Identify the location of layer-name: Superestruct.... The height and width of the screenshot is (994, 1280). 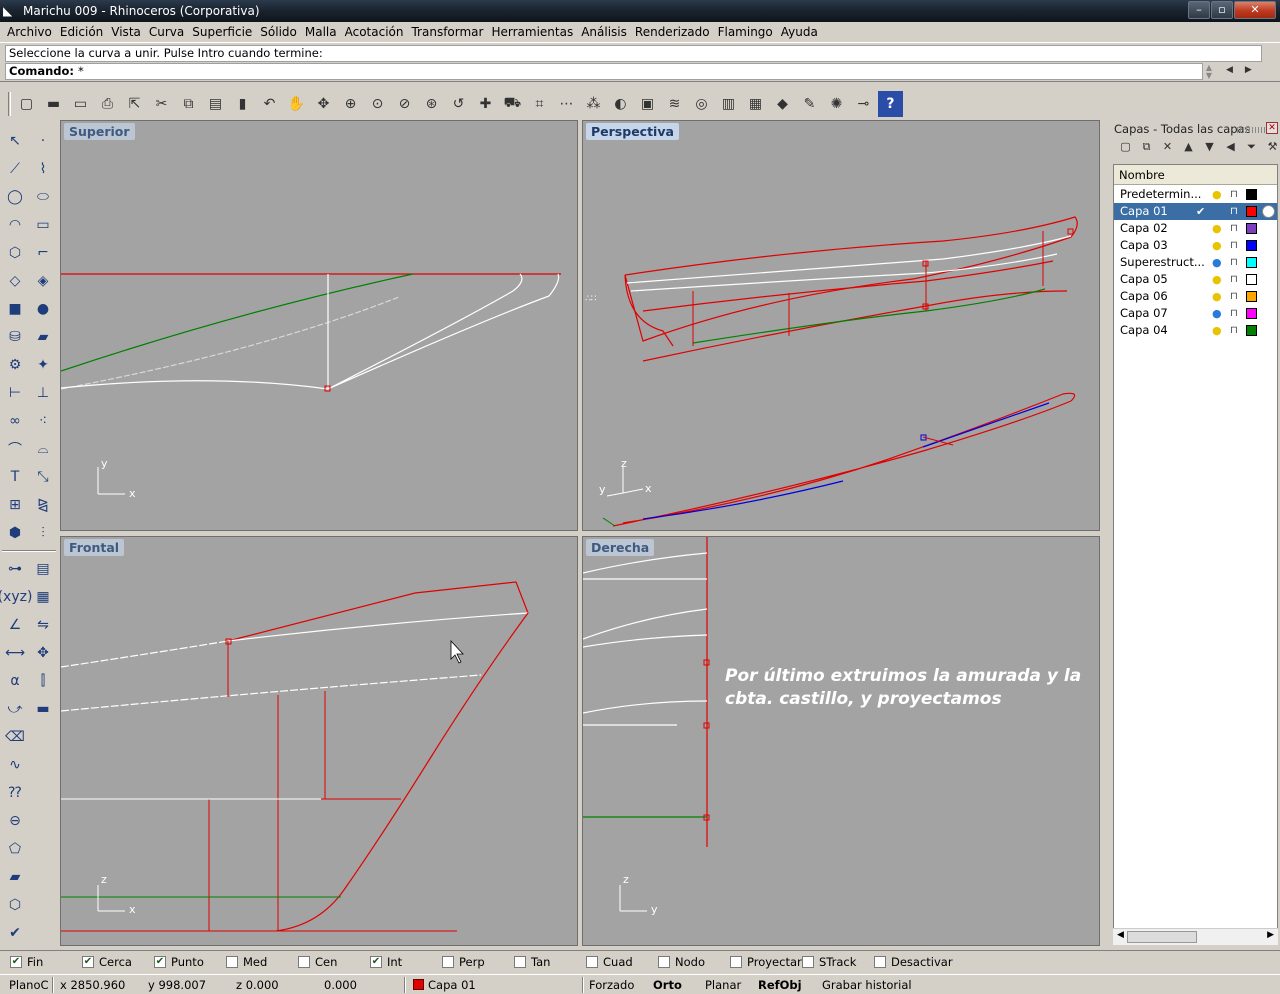
(1163, 262).